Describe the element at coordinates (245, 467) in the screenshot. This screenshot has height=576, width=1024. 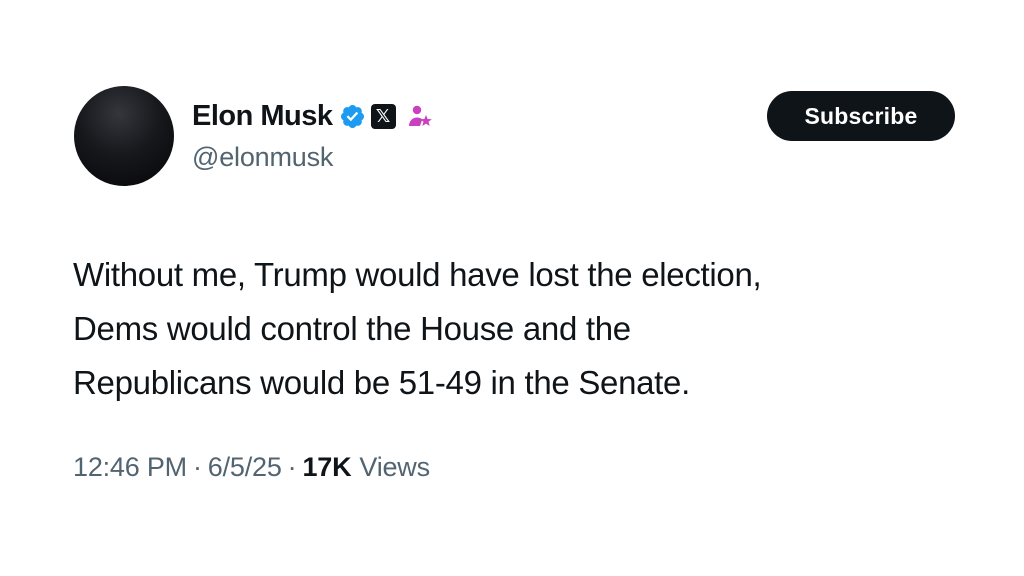
I see `tweet-date: 6/5/25` at that location.